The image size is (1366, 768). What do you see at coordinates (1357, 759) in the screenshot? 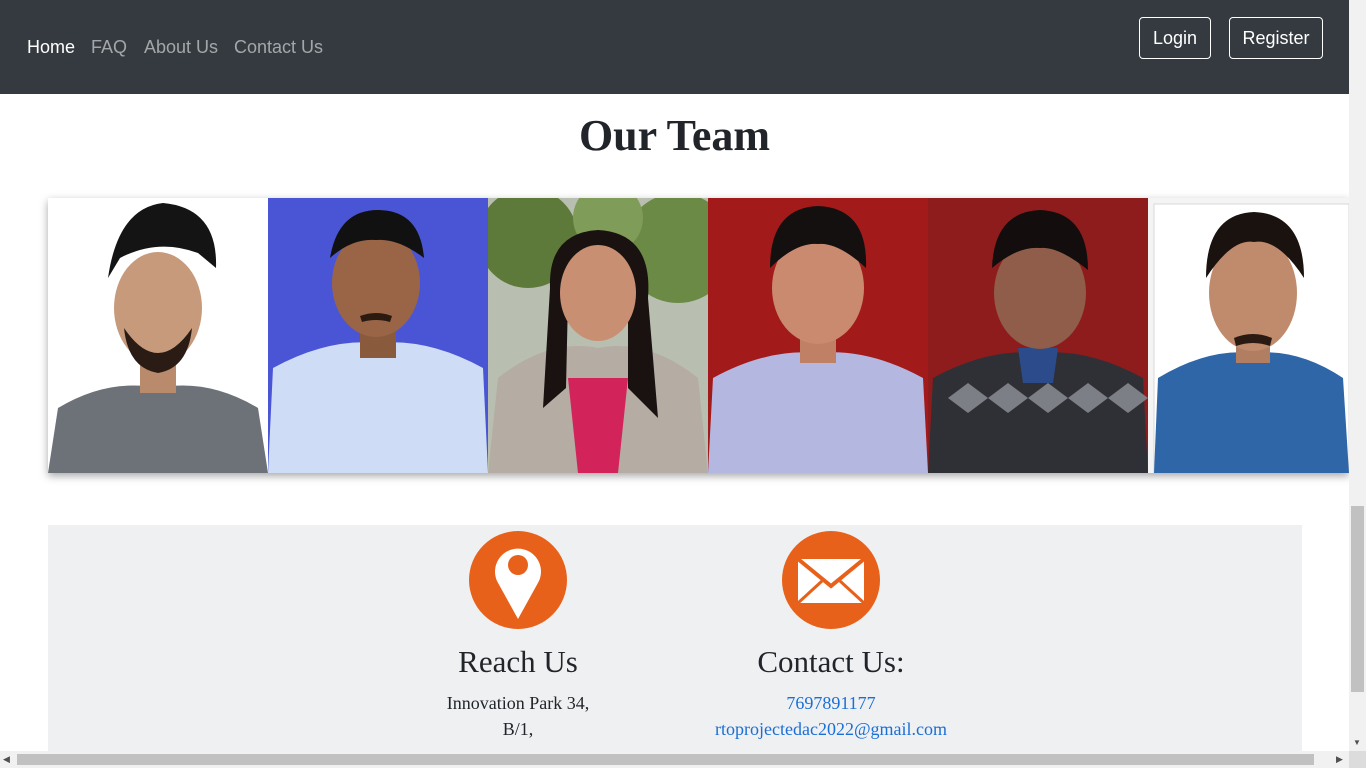
I see `scrollbar-corner` at bounding box center [1357, 759].